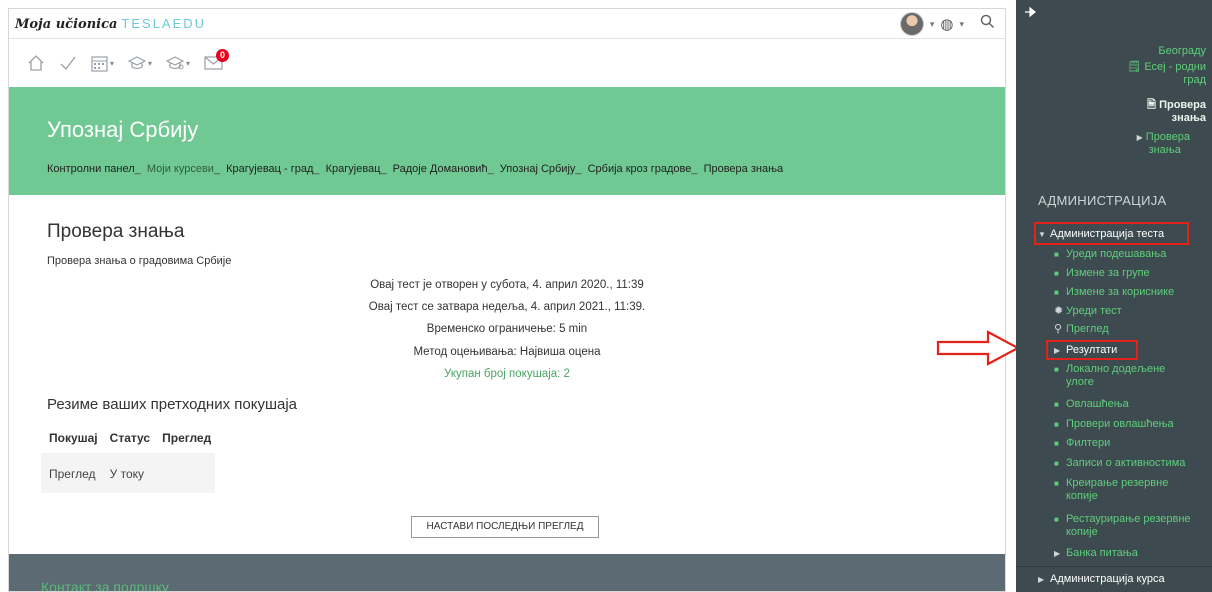 The width and height of the screenshot is (1212, 592). Describe the element at coordinates (1108, 273) in the screenshot. I see `item-label: Измене за групе` at that location.